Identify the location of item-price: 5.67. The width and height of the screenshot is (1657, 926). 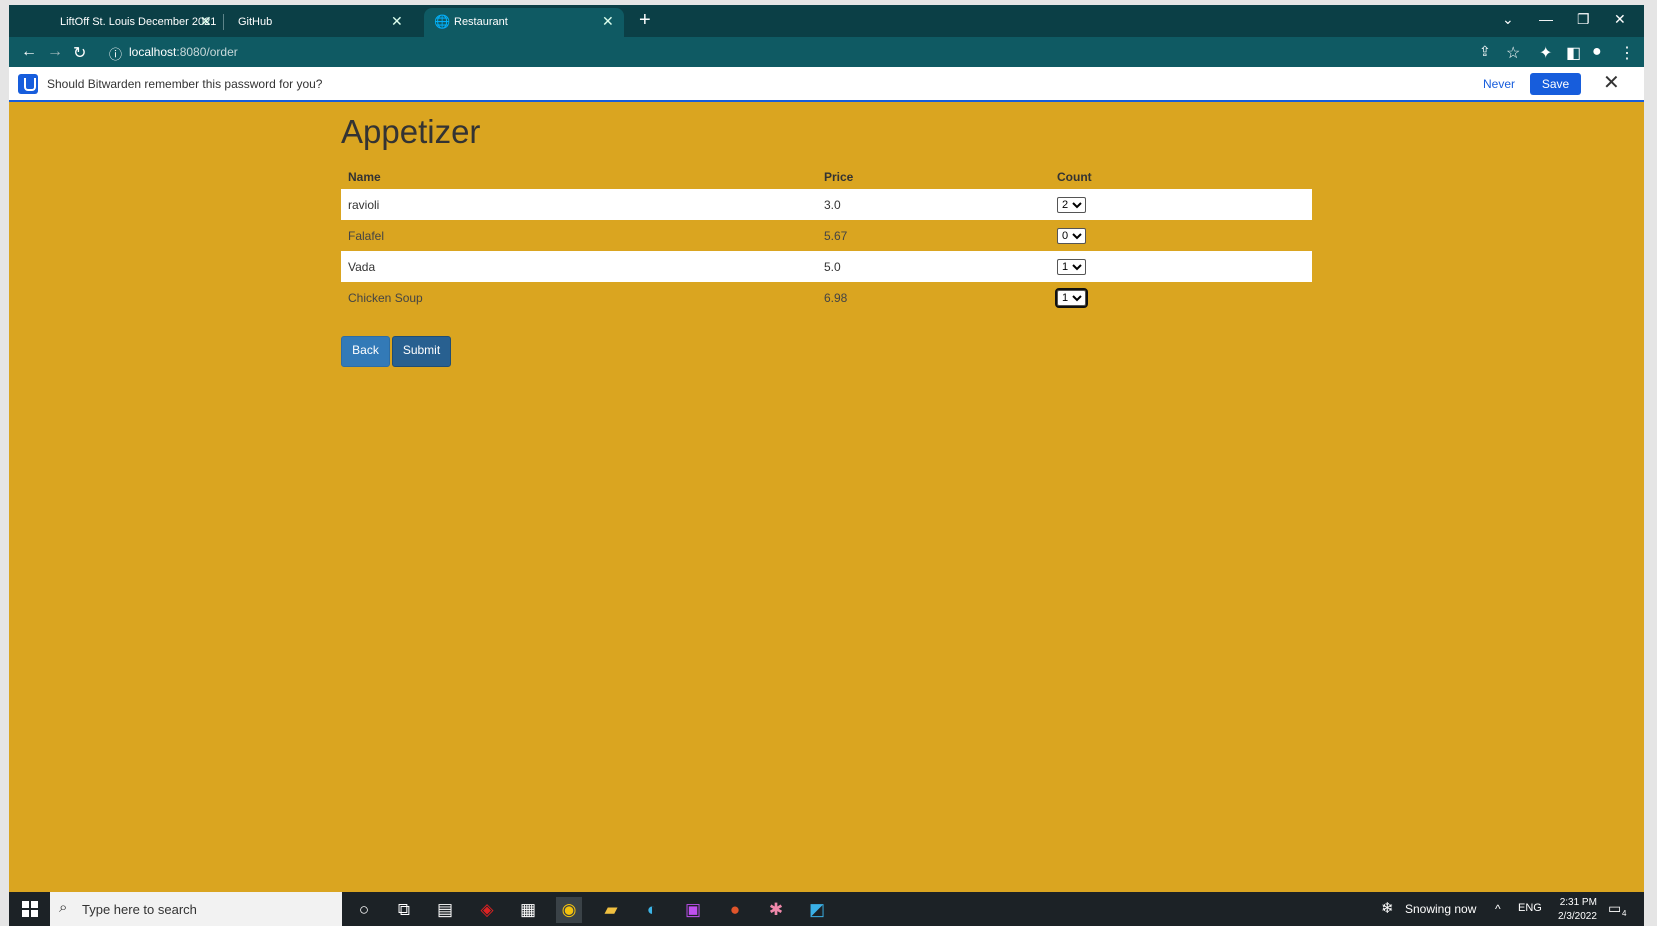
(836, 235).